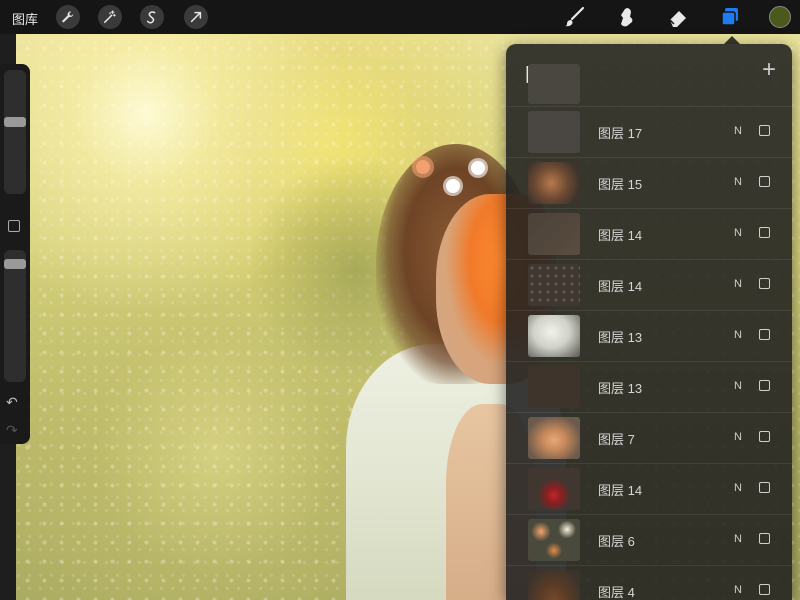 The width and height of the screenshot is (800, 600). Describe the element at coordinates (12, 402) in the screenshot. I see `undo-icon: ↶` at that location.